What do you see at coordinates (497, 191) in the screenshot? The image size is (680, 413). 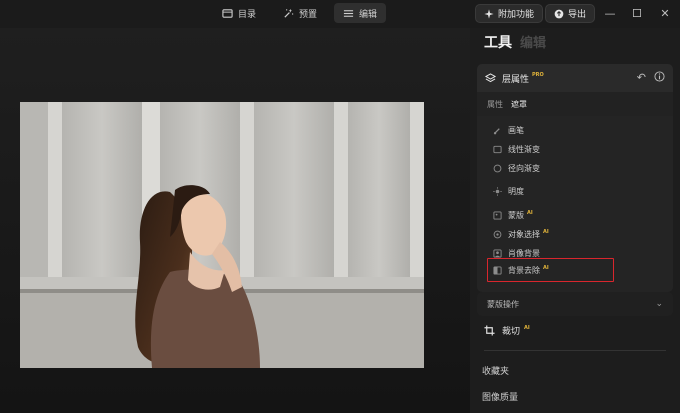 I see `luminance-icon` at bounding box center [497, 191].